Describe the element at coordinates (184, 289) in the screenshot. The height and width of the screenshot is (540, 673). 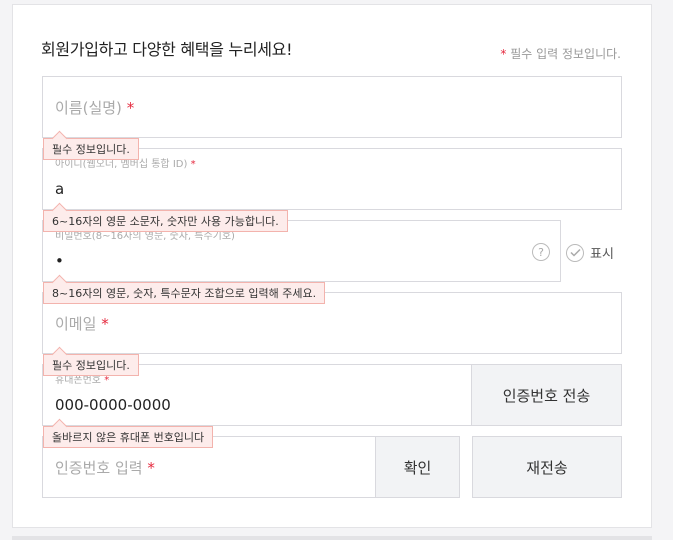
I see `password-error-tooltip: 8~16자의 영문, 숫자, 특수문자 조합으로 입력해 주세요.` at that location.